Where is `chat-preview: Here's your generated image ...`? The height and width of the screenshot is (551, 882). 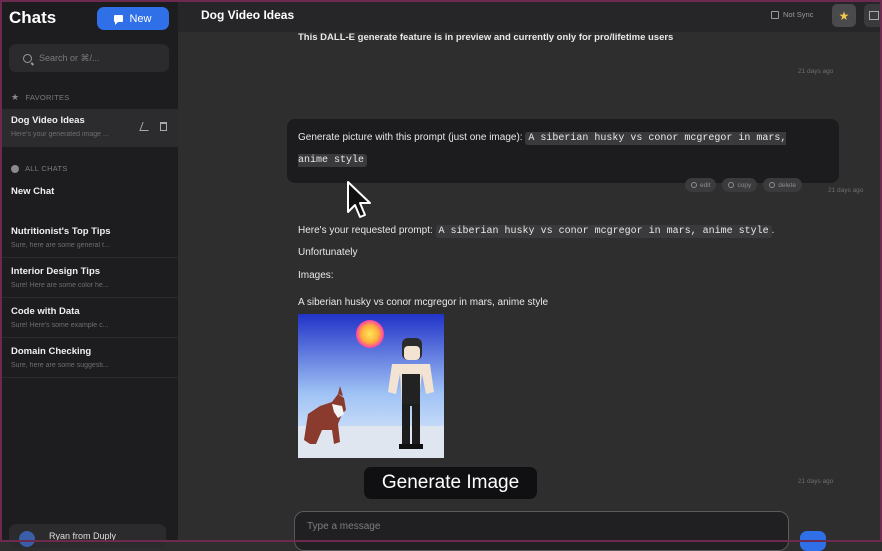
chat-preview: Here's your generated image ... is located at coordinates (60, 134).